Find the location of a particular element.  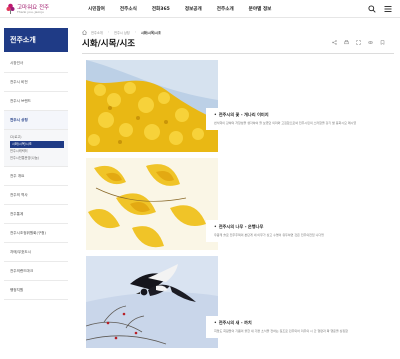

sidebar-item-admin: 행정지원 is located at coordinates (36, 290).